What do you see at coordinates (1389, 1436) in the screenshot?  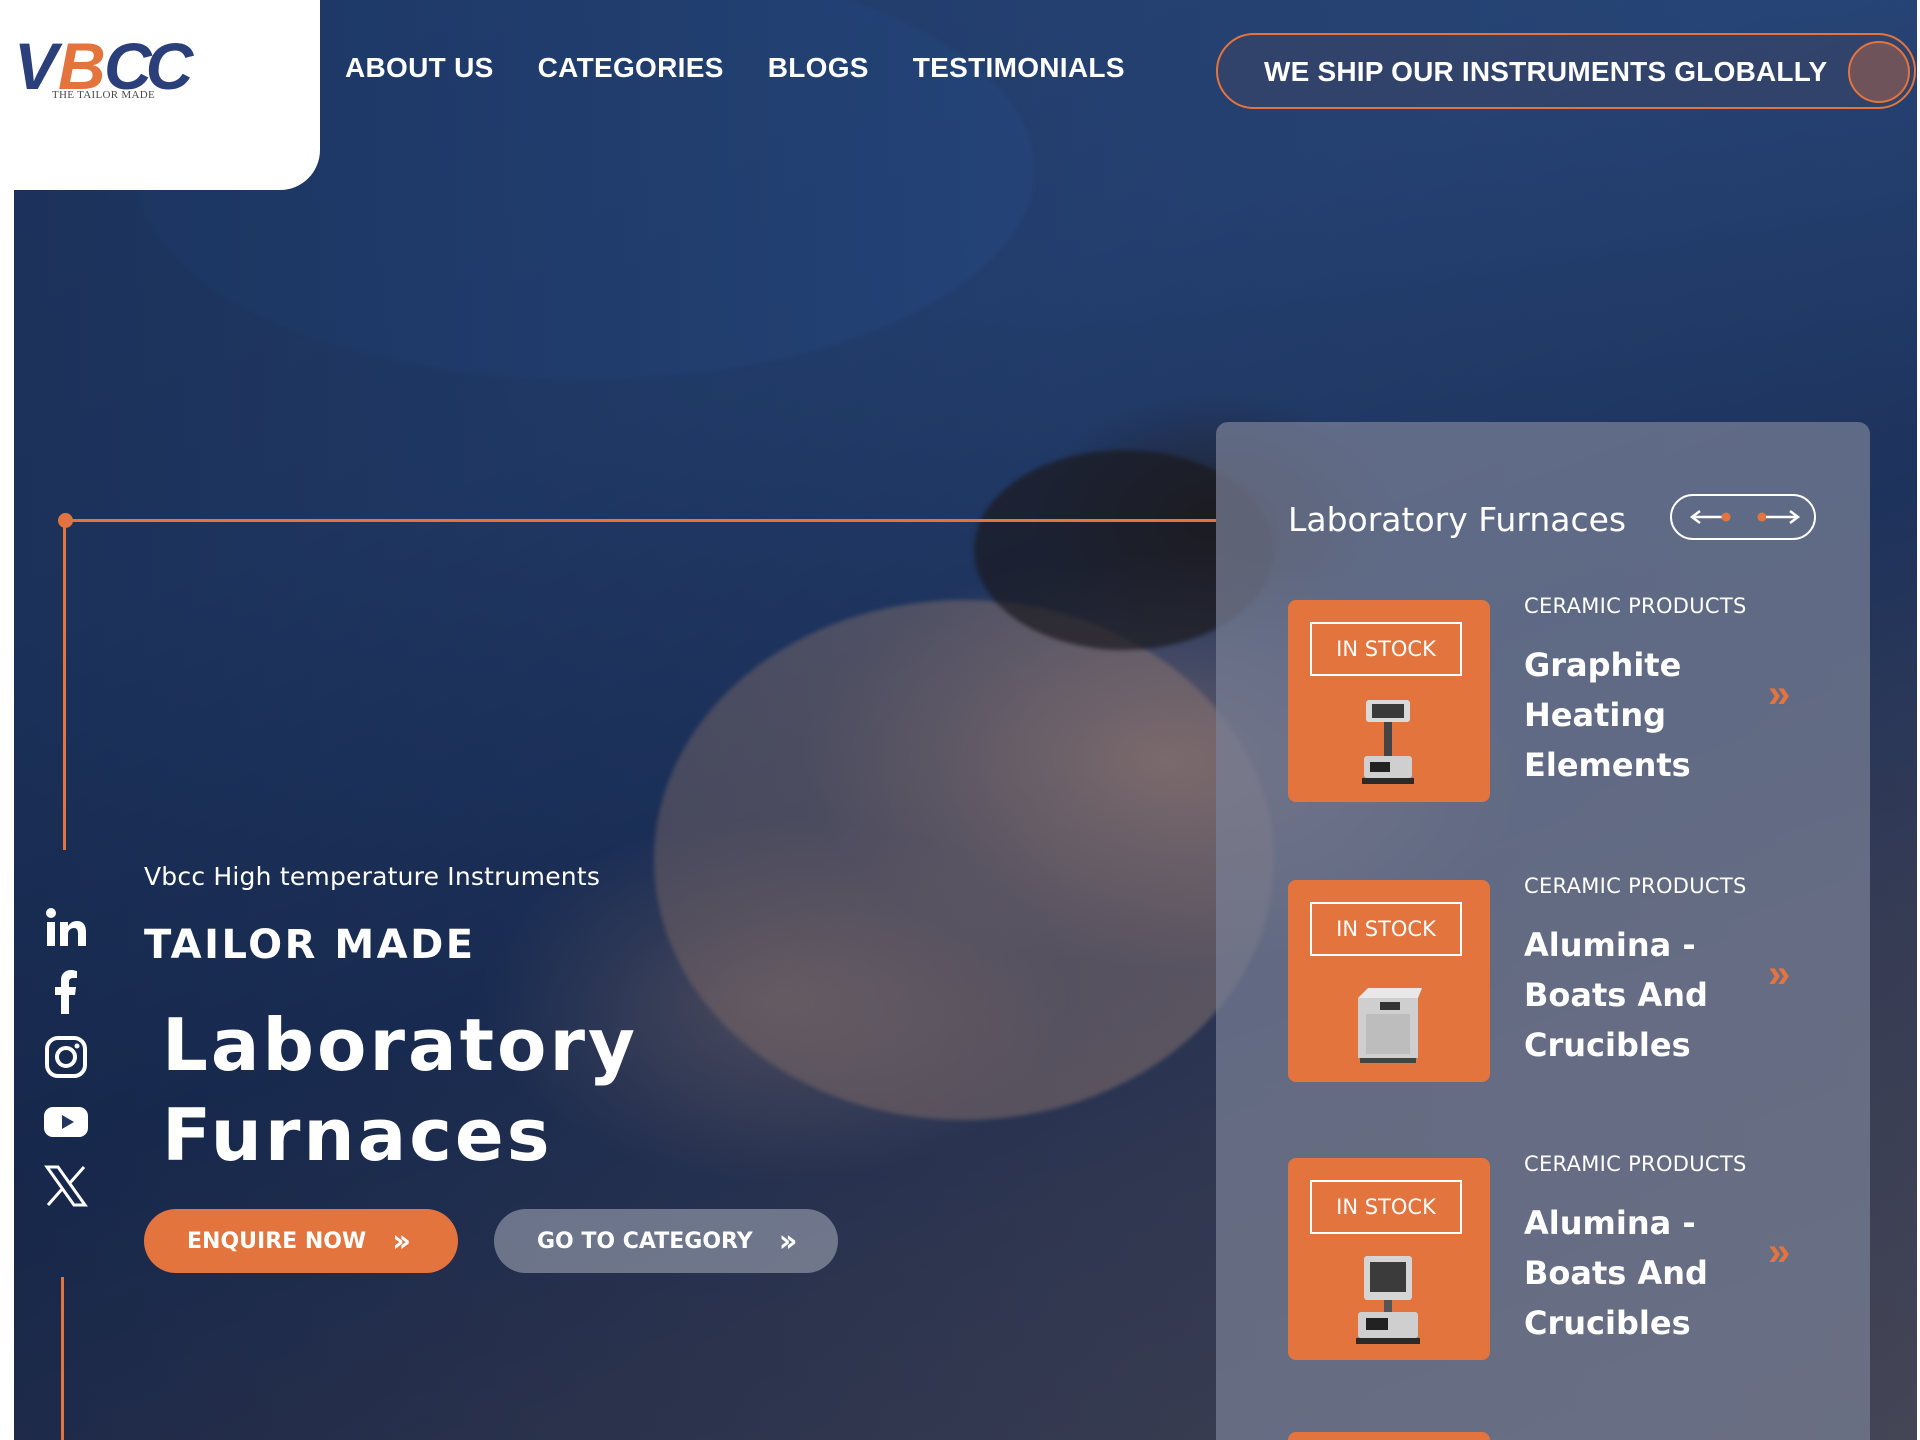 I see `product-card-next` at bounding box center [1389, 1436].